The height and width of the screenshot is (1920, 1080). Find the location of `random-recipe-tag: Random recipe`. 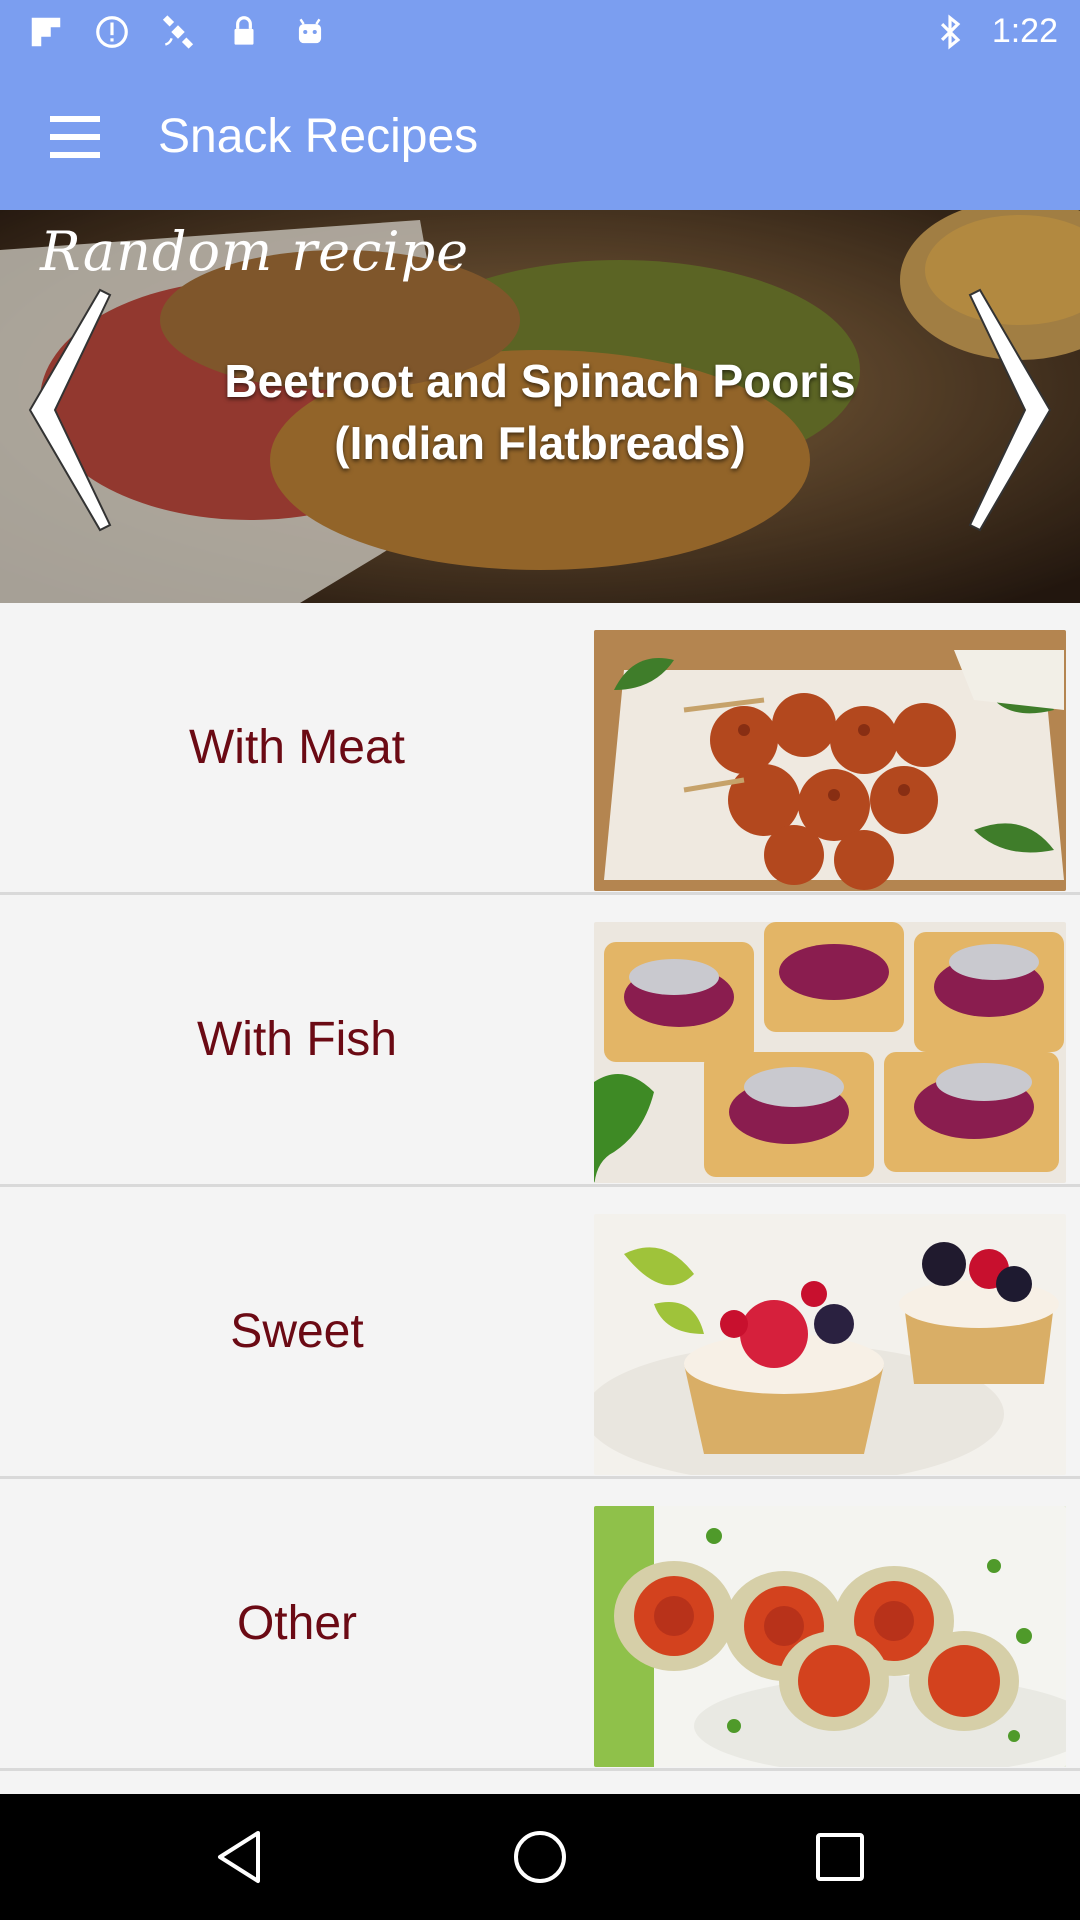

random-recipe-tag: Random recipe is located at coordinates (255, 251).